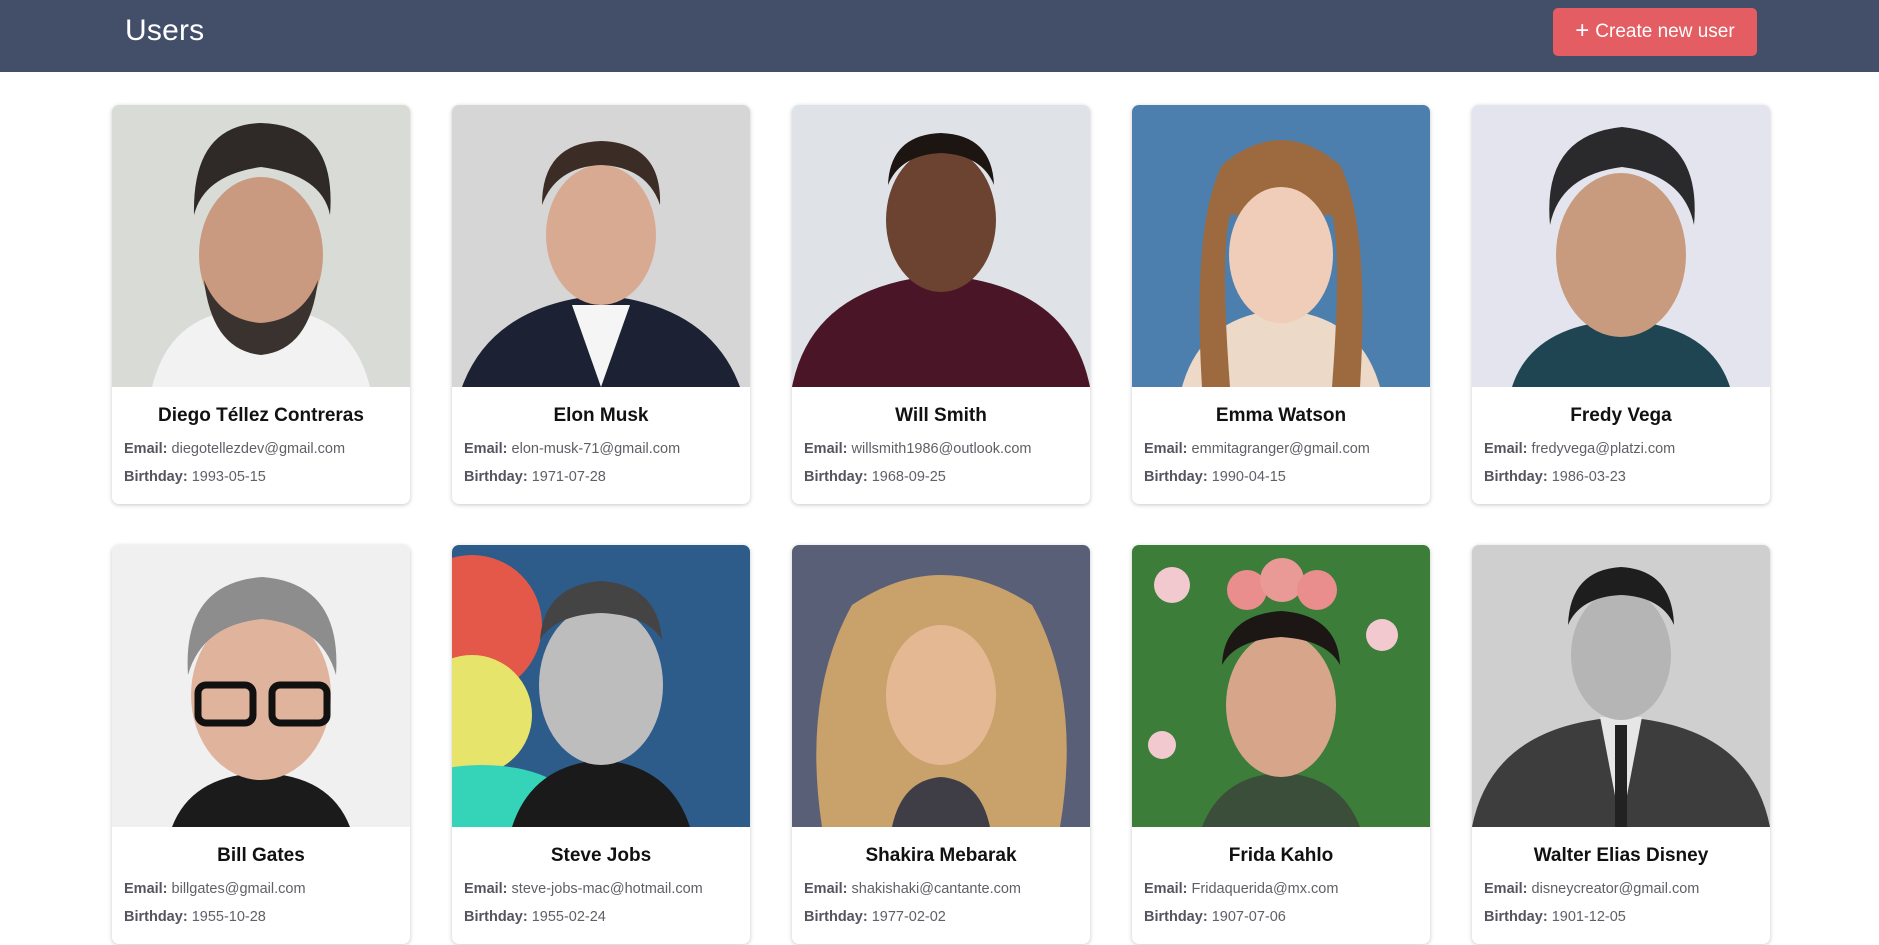 The height and width of the screenshot is (945, 1879). Describe the element at coordinates (235, 449) in the screenshot. I see `user-email: Email: diegotellezdev@gmail.com` at that location.